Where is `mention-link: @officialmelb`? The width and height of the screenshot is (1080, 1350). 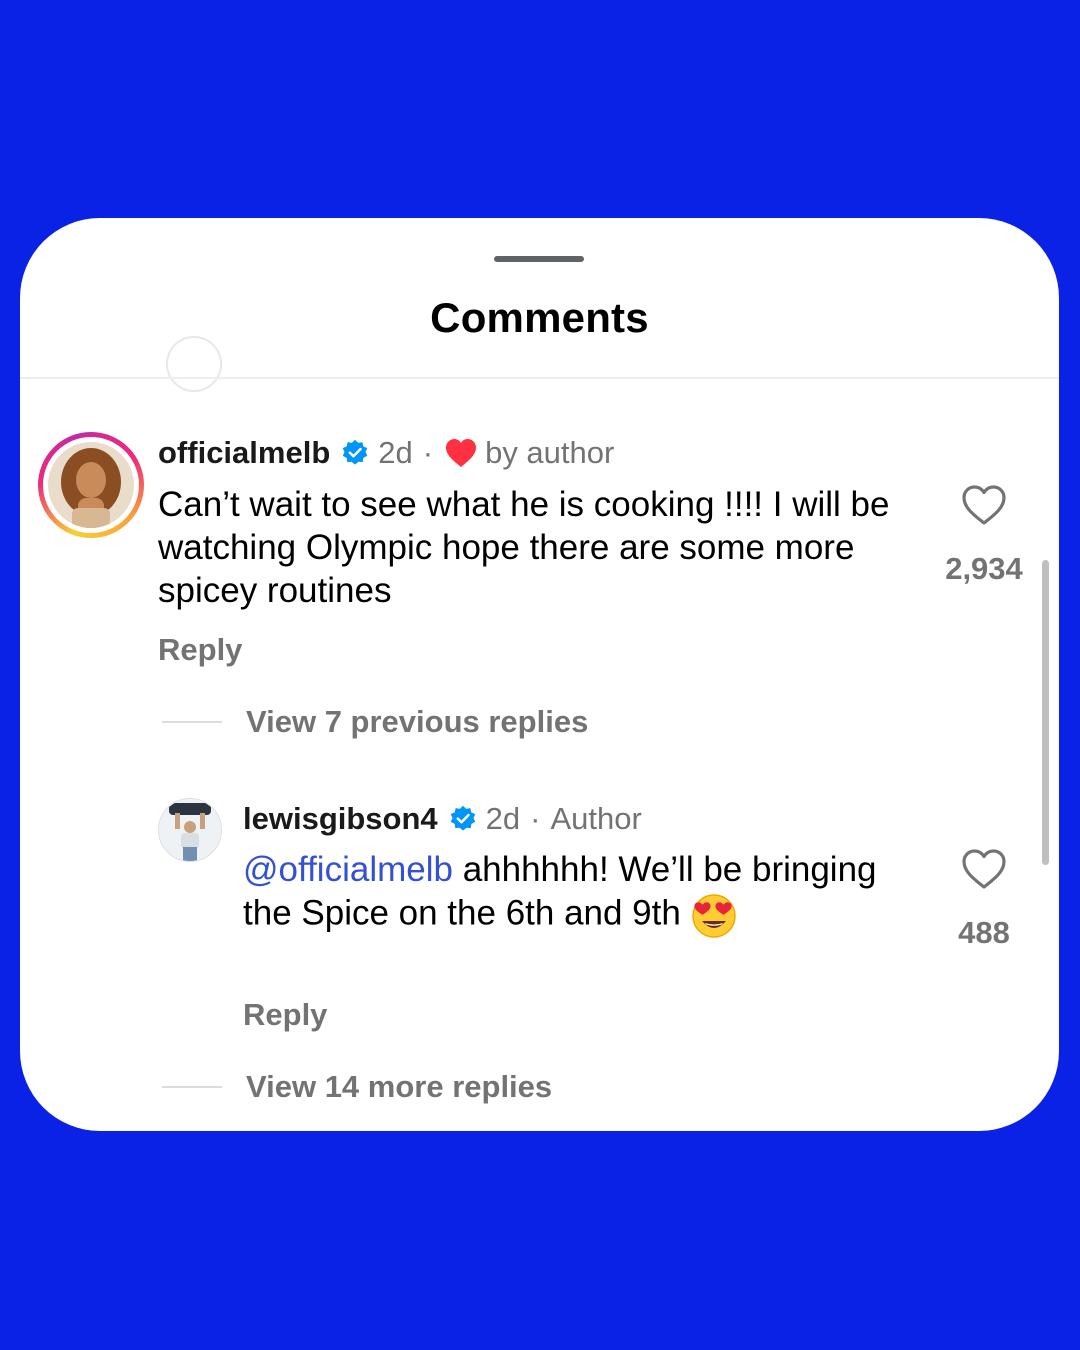
mention-link: @officialmelb is located at coordinates (348, 869).